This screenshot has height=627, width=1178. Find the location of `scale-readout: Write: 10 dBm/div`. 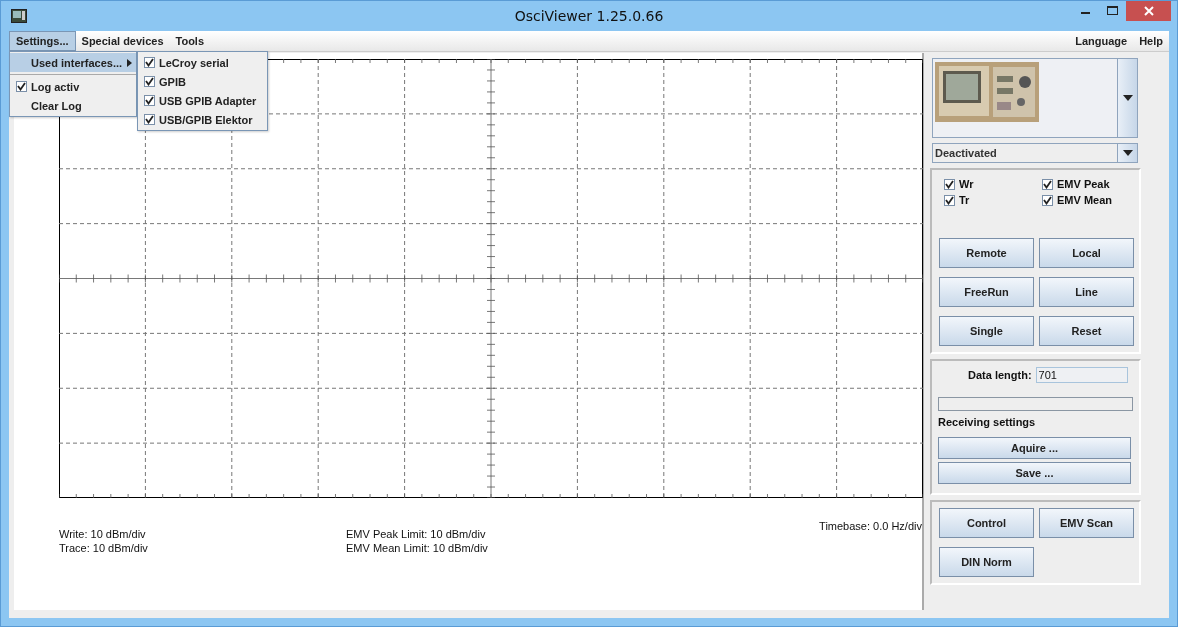

scale-readout: Write: 10 dBm/div is located at coordinates (103, 534).